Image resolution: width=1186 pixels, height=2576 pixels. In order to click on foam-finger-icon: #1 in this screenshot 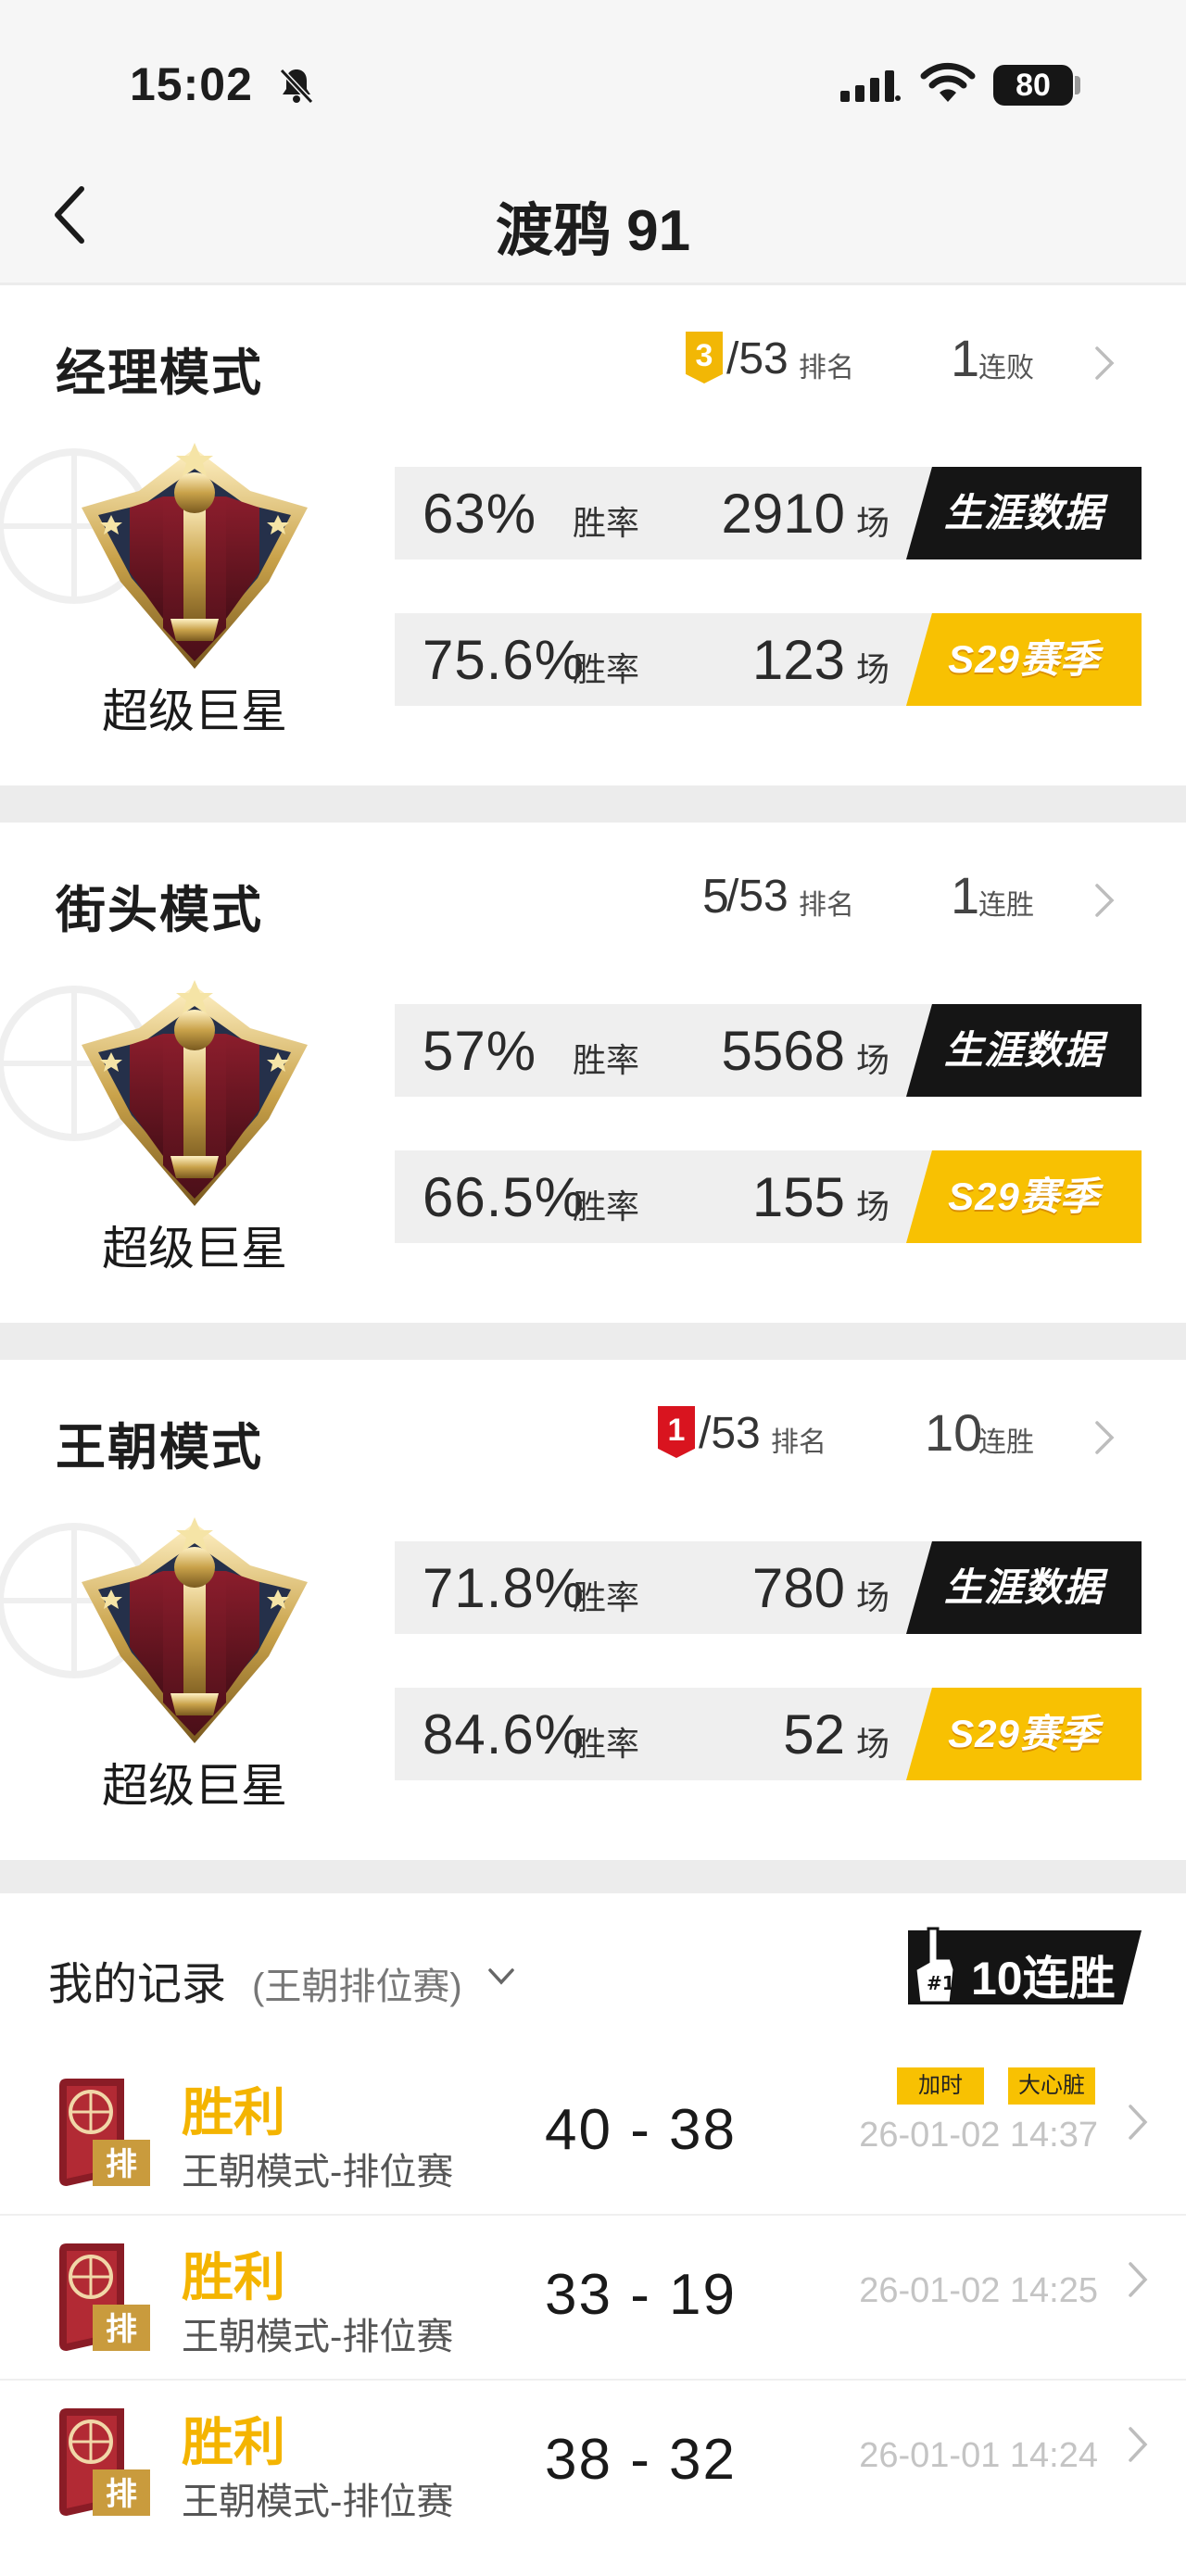, I will do `click(935, 1965)`.